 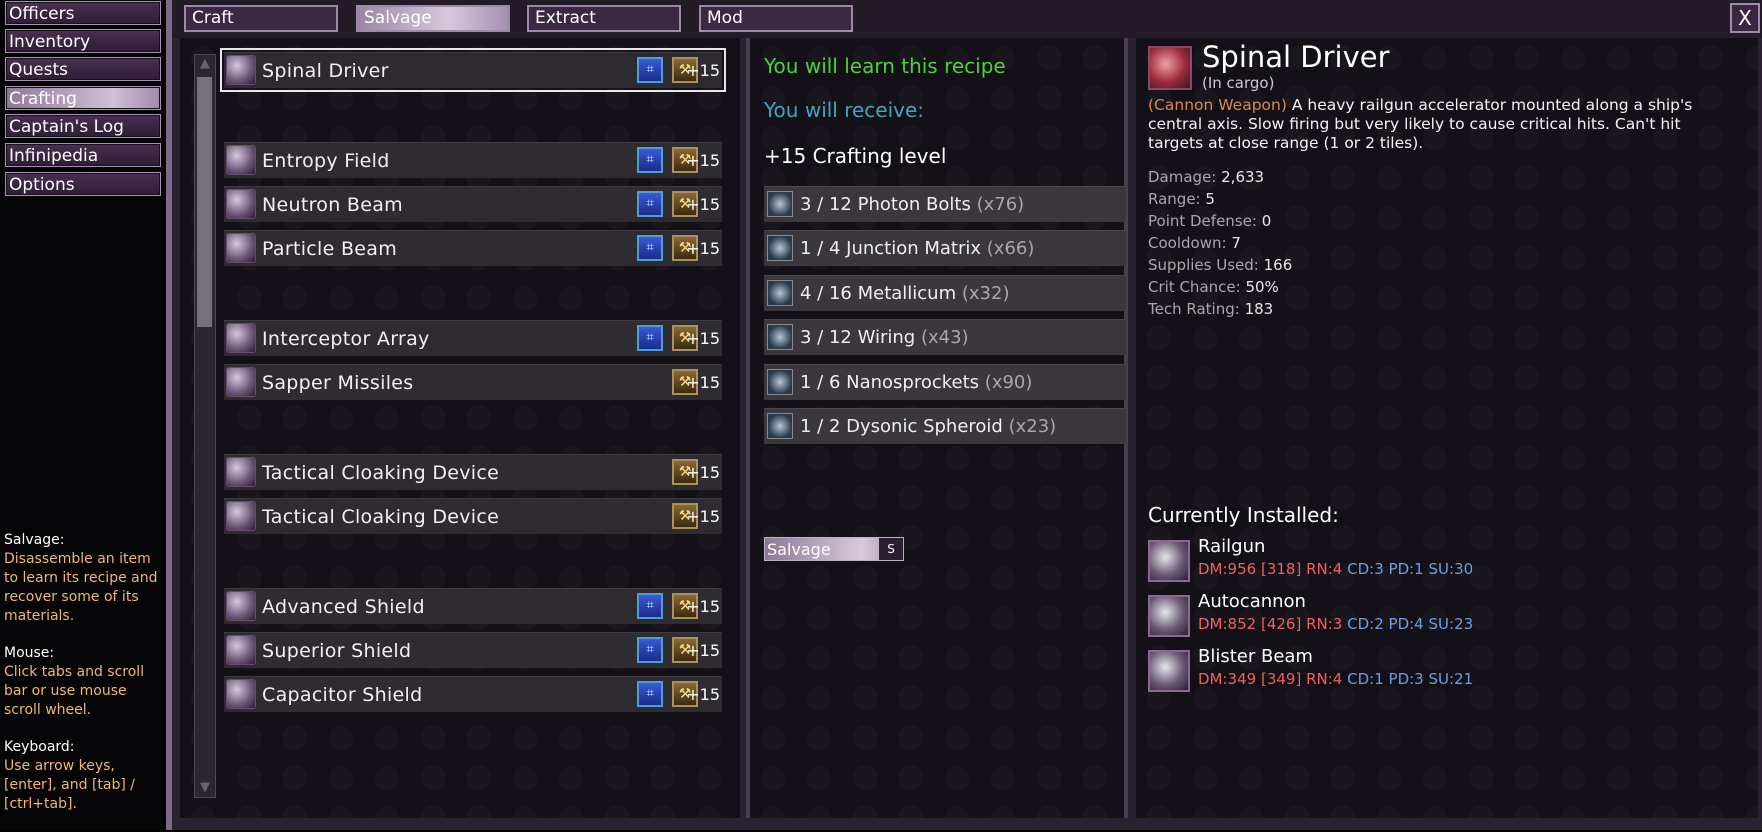 I want to click on tab-salvage: Salvage, so click(x=433, y=18).